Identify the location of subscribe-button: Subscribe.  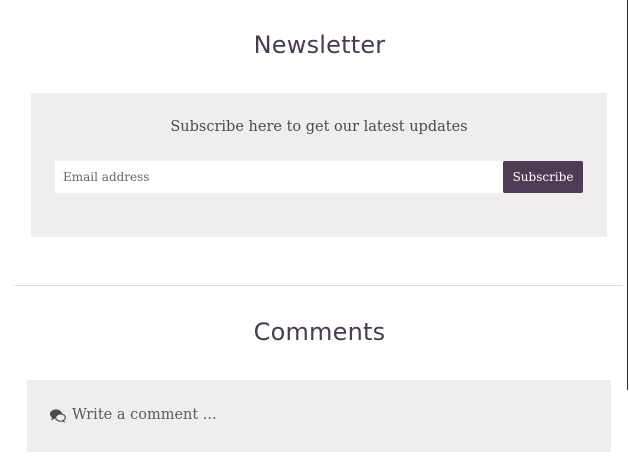
(543, 177).